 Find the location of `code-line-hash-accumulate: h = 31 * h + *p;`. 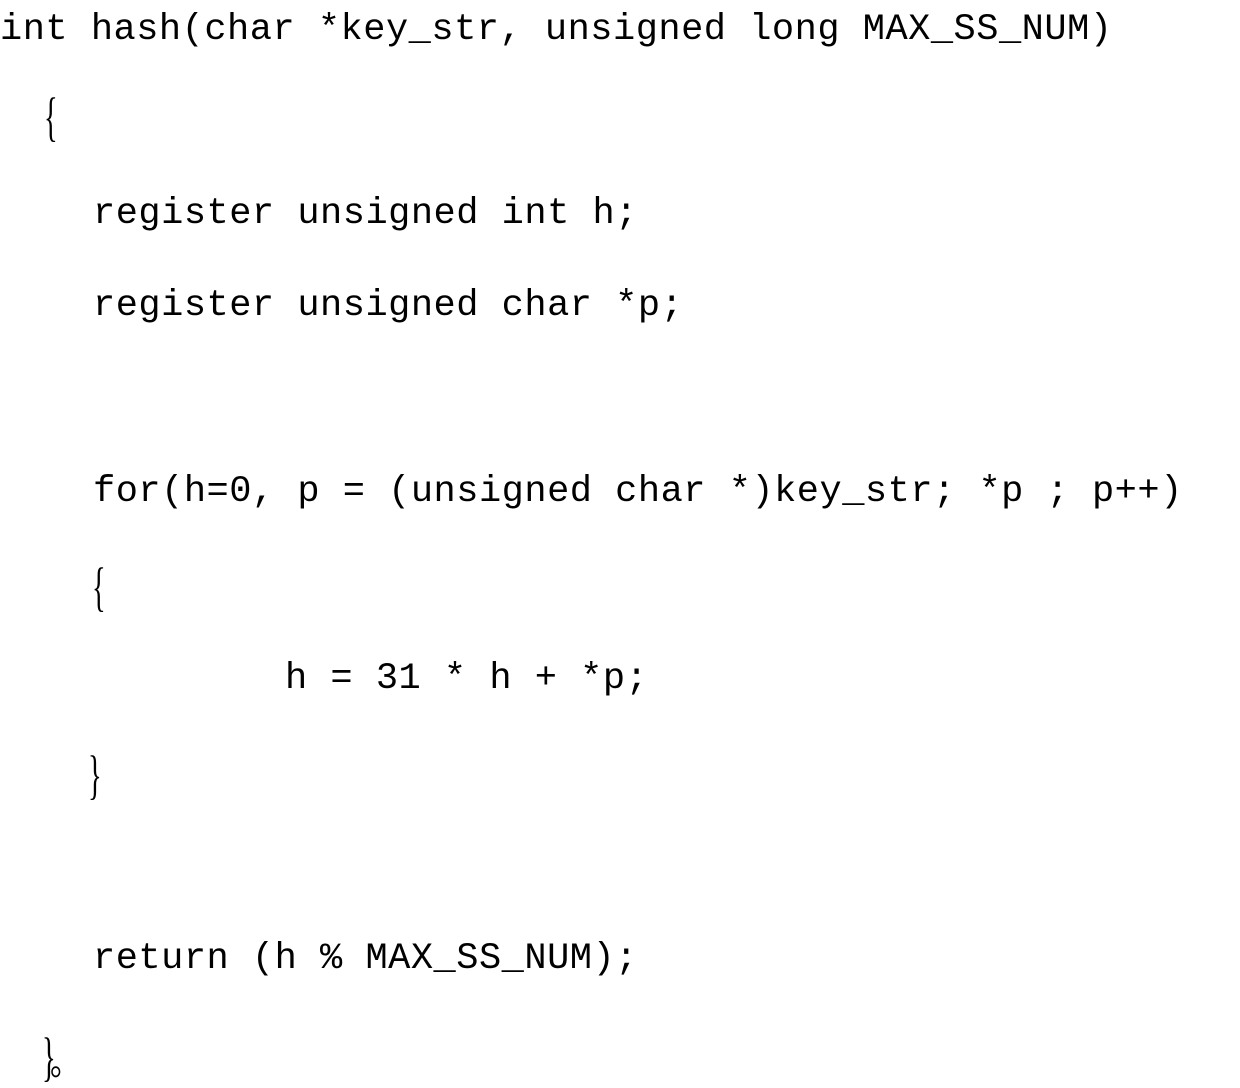

code-line-hash-accumulate: h = 31 * h + *p; is located at coordinates (467, 679).